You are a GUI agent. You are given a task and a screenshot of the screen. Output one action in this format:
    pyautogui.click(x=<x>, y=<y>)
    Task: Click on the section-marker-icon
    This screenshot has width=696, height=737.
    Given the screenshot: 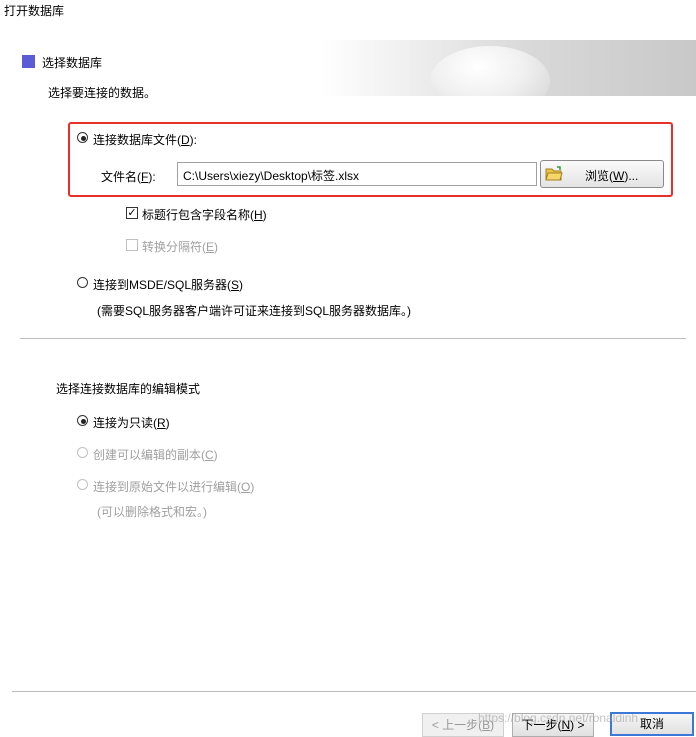 What is the action you would take?
    pyautogui.click(x=28, y=61)
    